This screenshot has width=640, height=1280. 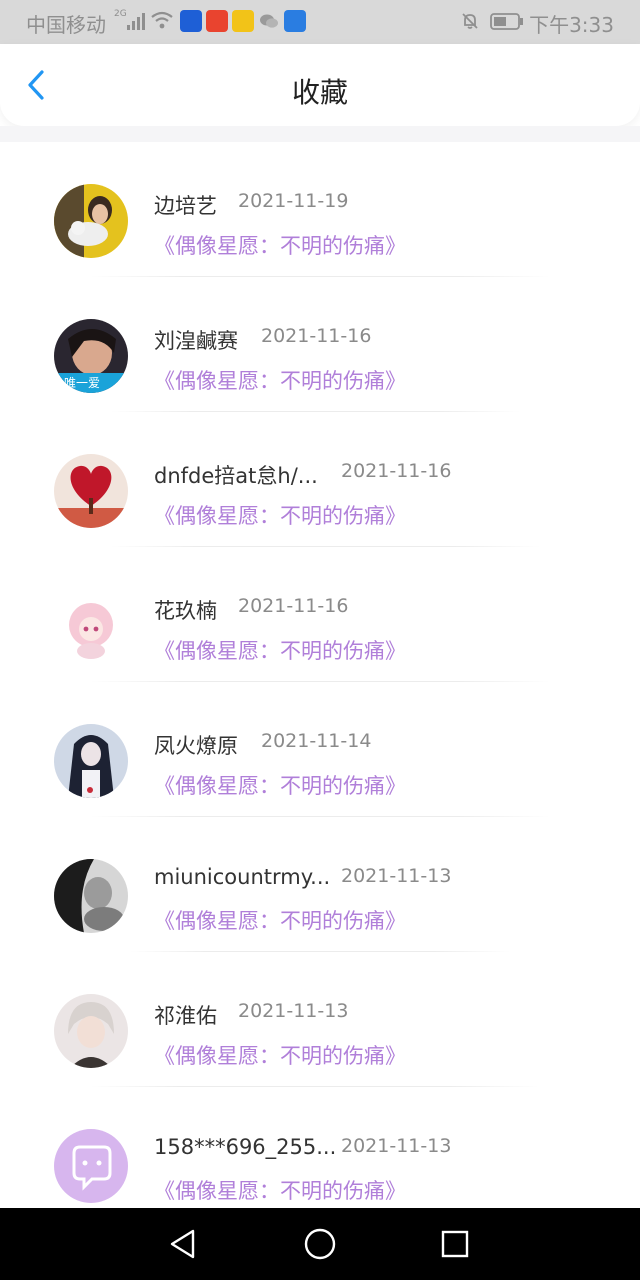 I want to click on status-bar: 中国移动 2G 下午3:33, so click(x=320, y=22).